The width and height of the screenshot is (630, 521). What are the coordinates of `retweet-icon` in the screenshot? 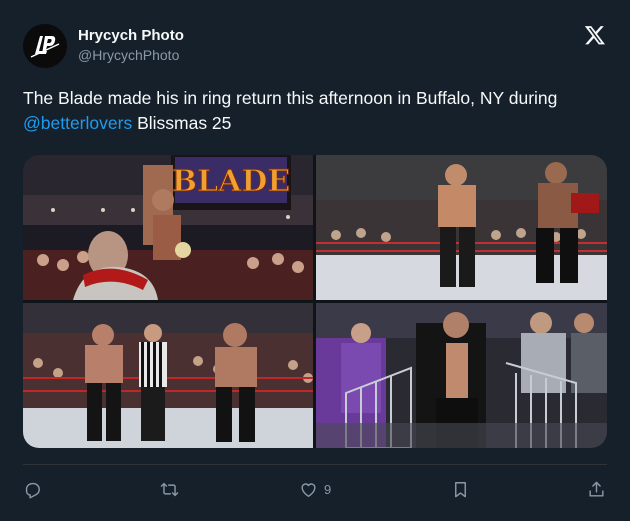 It's located at (169, 489).